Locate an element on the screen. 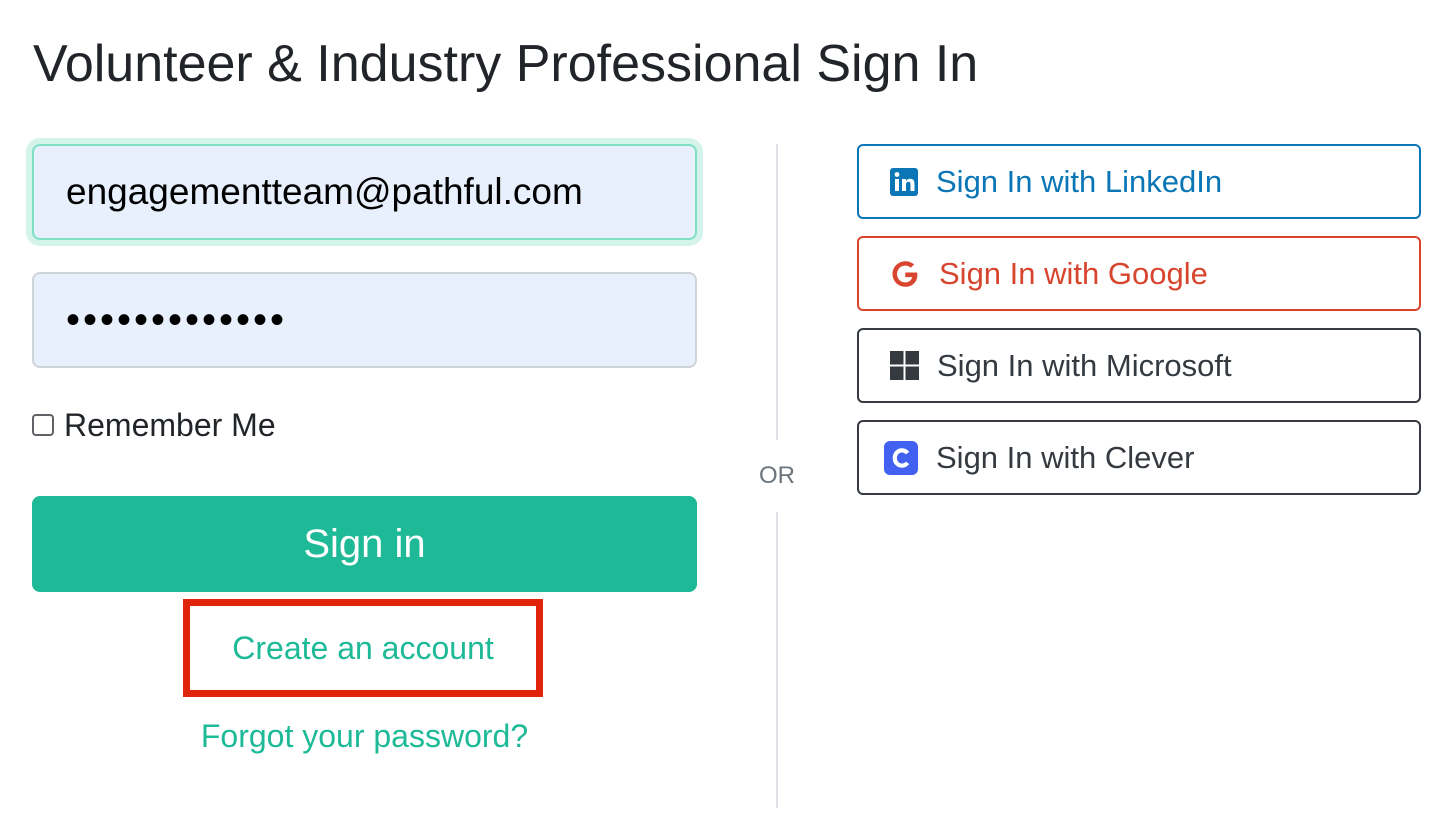  create-account-highlight: Create an account is located at coordinates (363, 648).